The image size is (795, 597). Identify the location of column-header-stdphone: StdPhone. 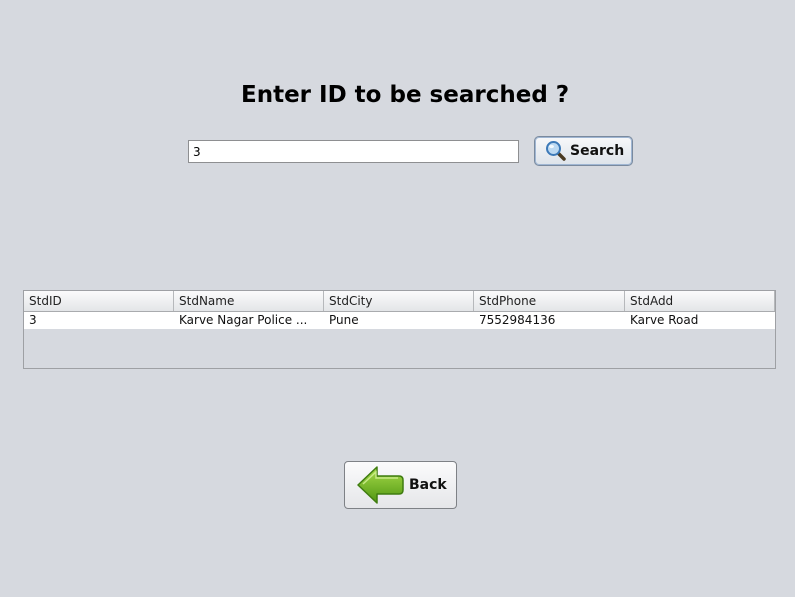
(549, 301).